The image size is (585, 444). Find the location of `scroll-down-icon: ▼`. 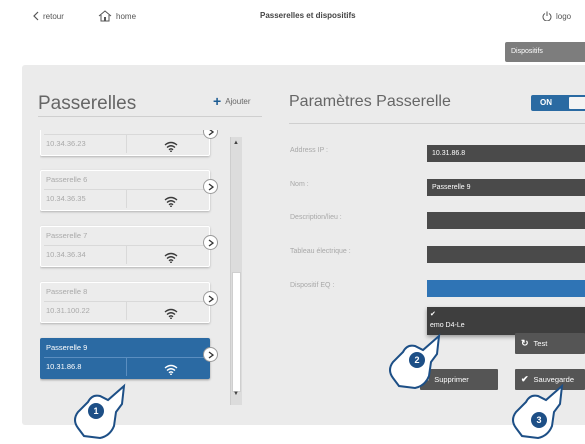

scroll-down-icon: ▼ is located at coordinates (236, 394).